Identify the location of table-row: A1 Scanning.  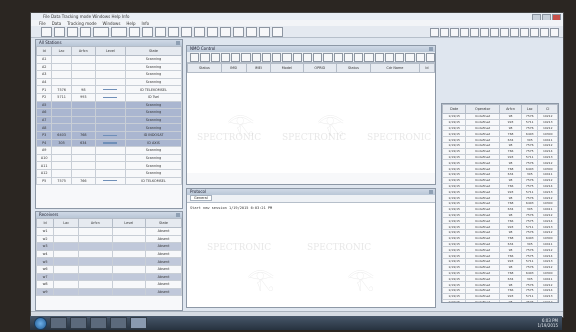
(109, 59).